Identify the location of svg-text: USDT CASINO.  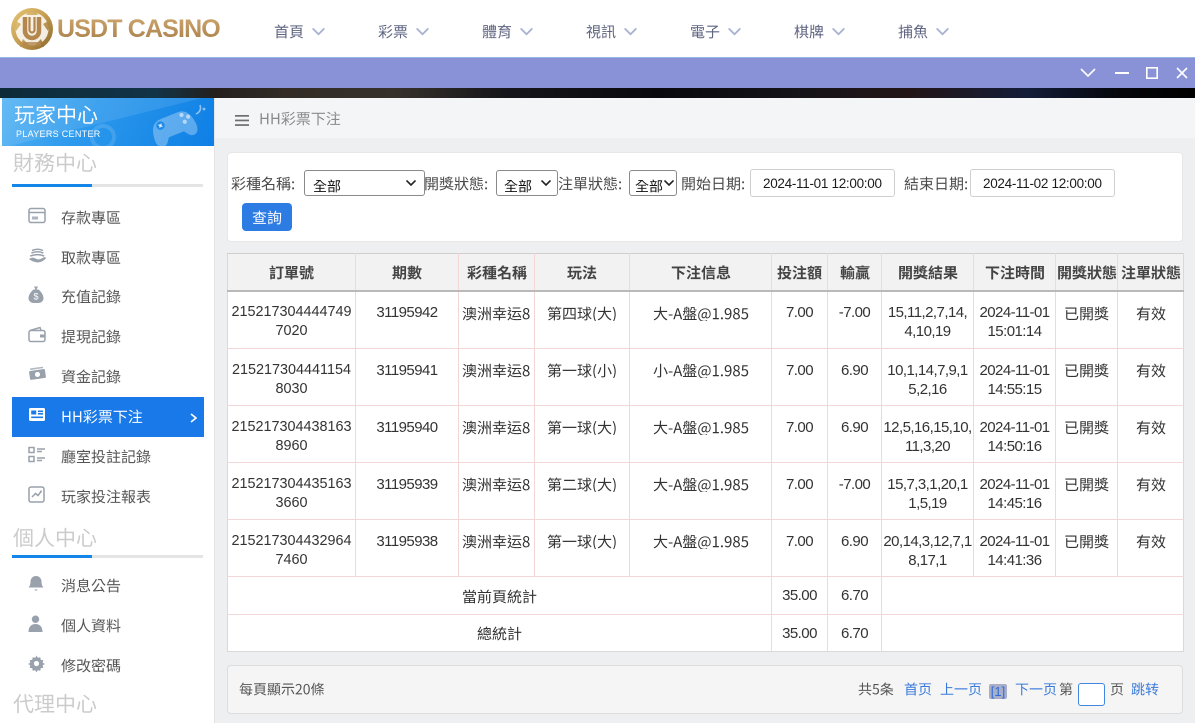
(138, 29).